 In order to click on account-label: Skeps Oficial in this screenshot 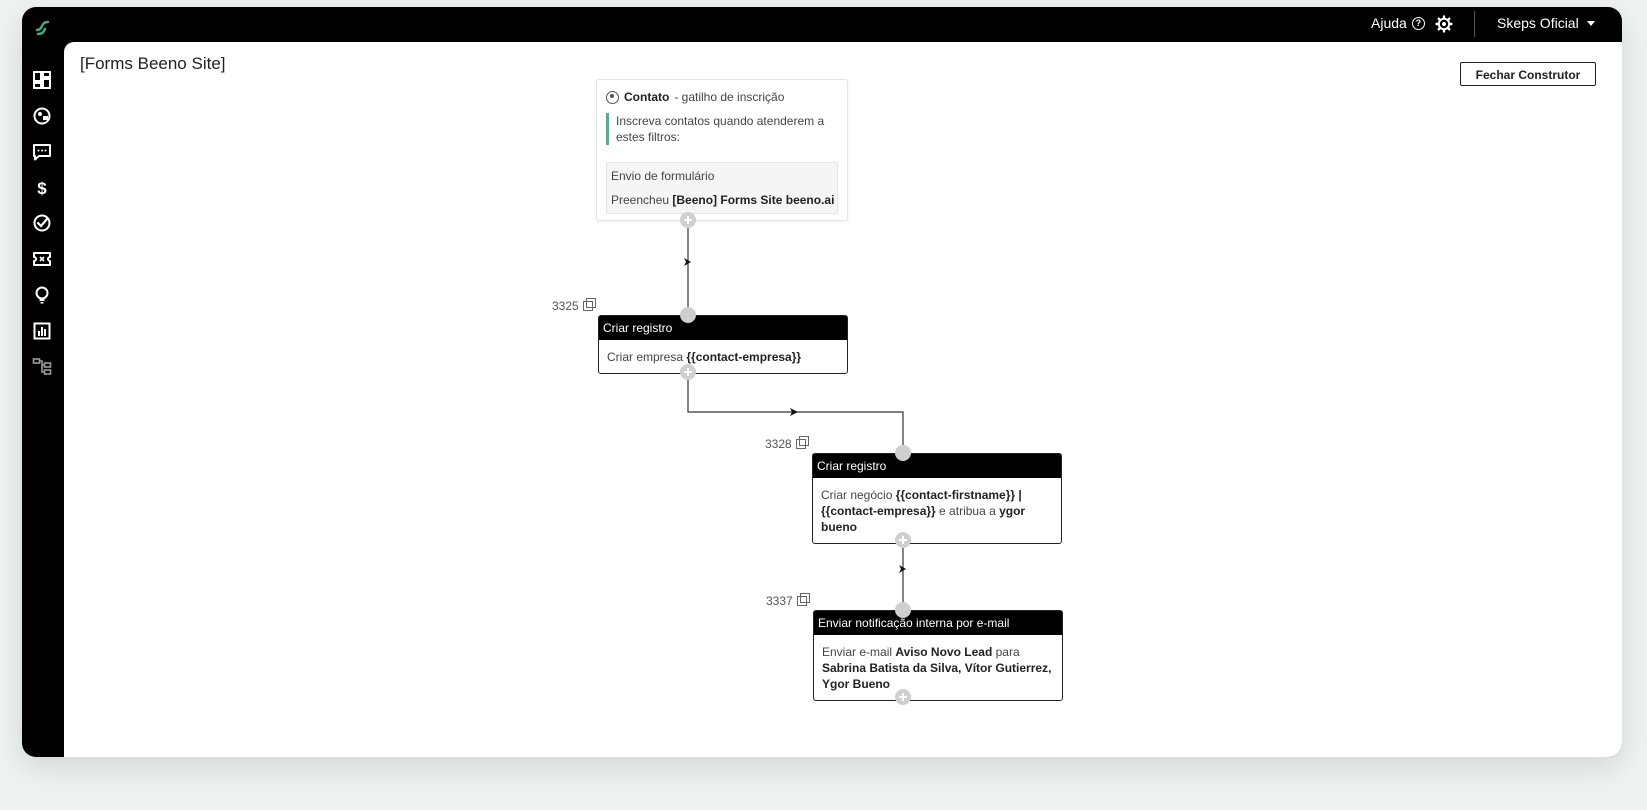, I will do `click(1538, 23)`.